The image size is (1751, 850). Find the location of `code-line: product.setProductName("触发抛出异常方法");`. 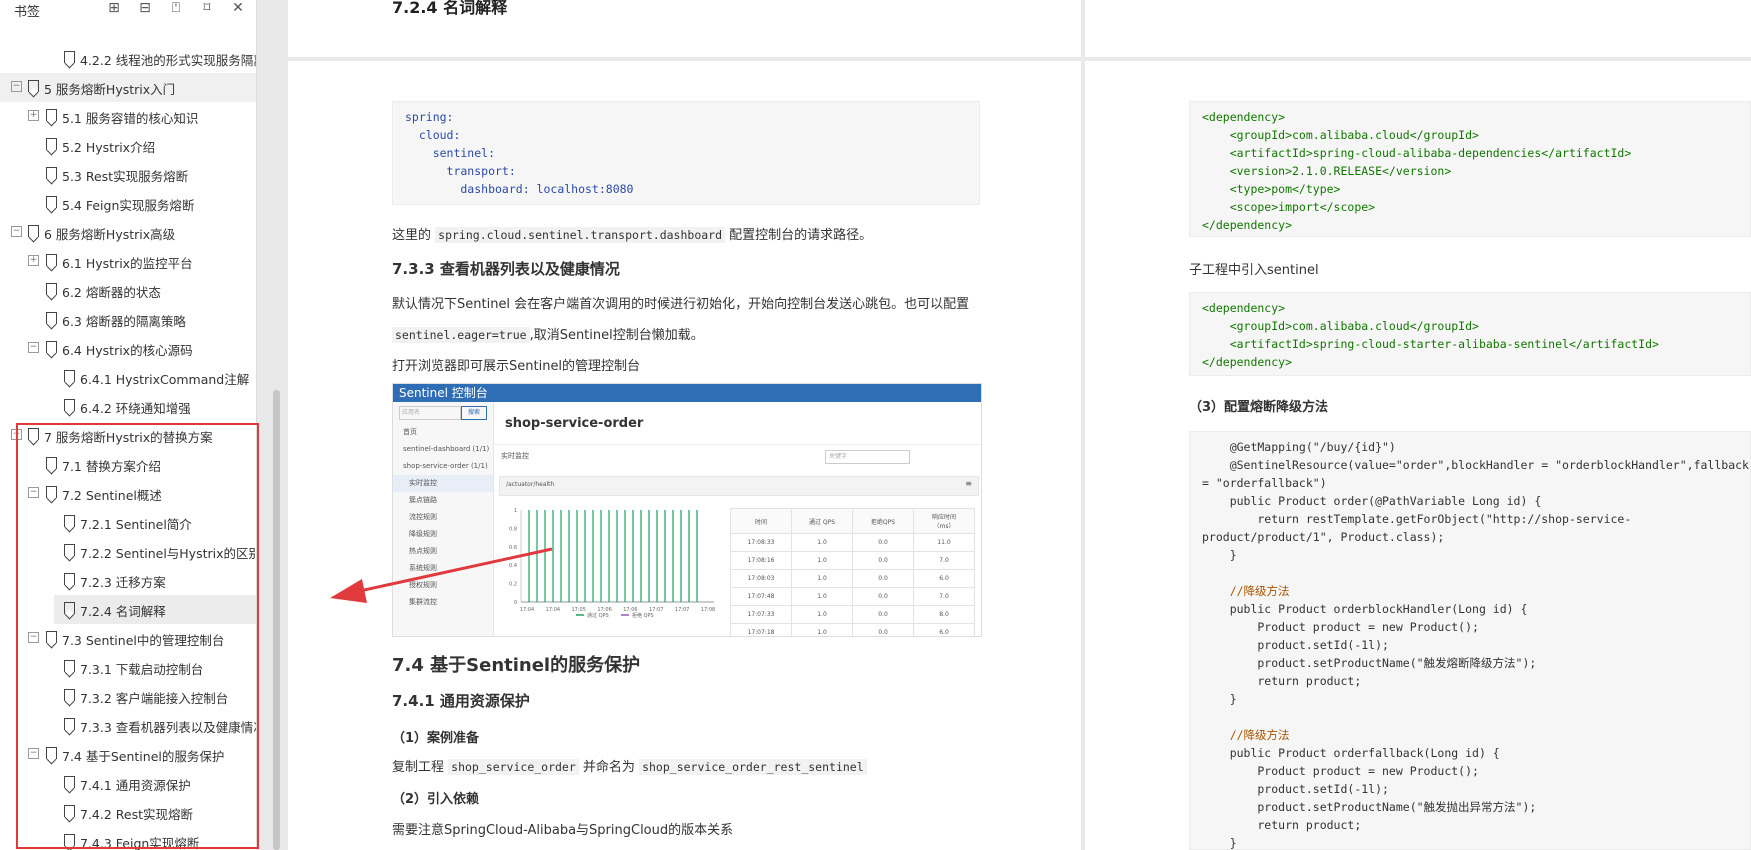

code-line: product.setProductName("触发抛出异常方法"); is located at coordinates (1369, 807).